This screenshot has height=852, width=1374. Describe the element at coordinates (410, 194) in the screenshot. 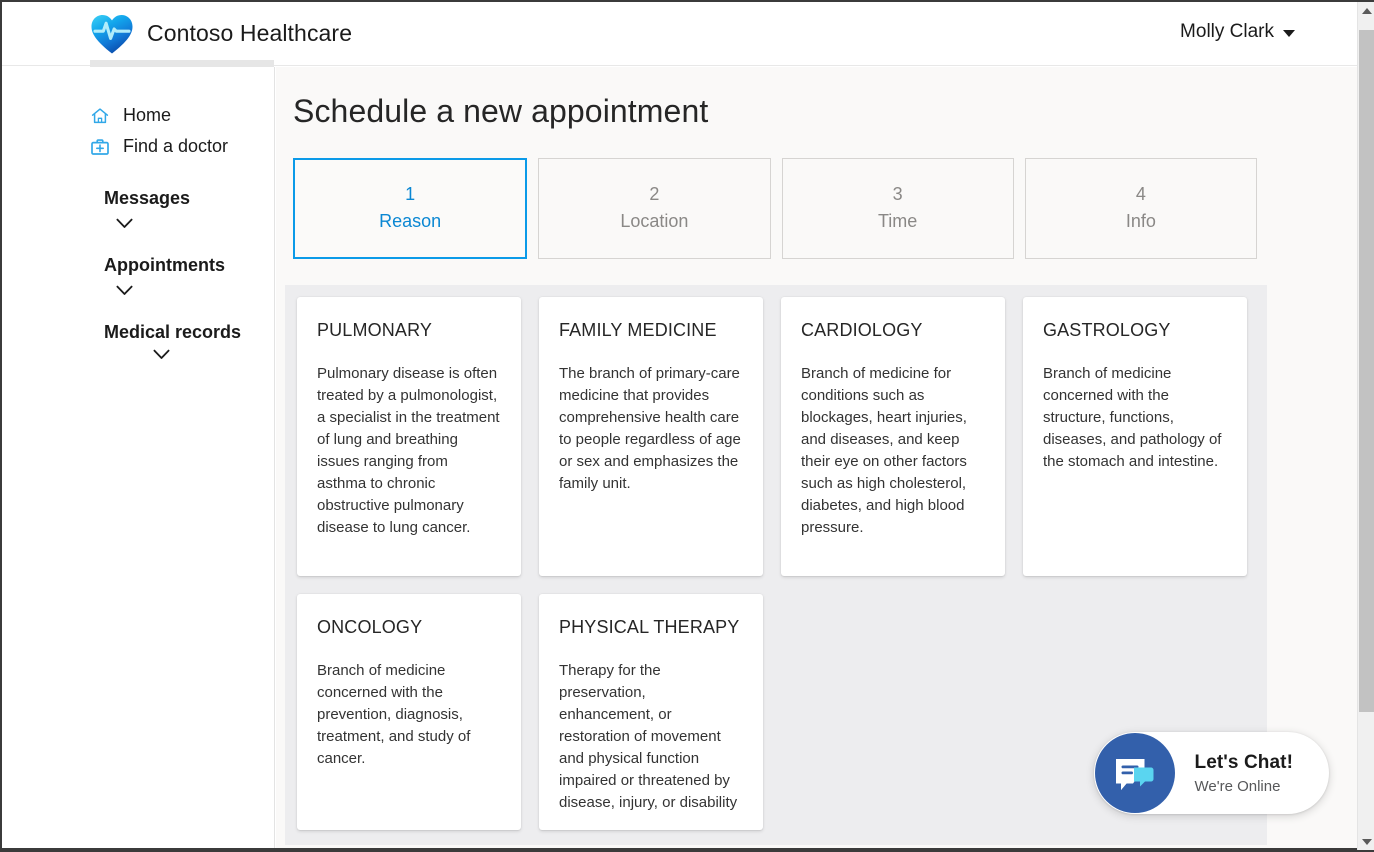

I see `step-number: 1` at that location.